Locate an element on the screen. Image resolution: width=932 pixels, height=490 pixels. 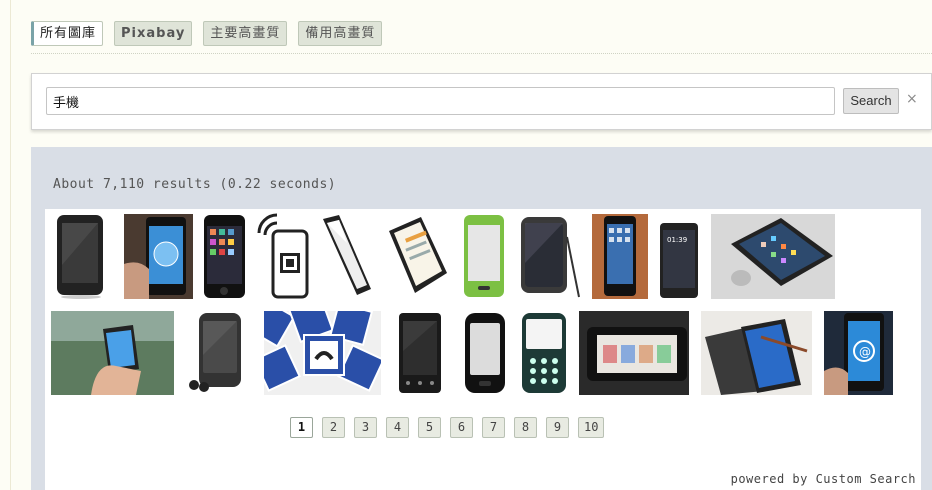
tab-pixabay: Pixabay is located at coordinates (153, 33).